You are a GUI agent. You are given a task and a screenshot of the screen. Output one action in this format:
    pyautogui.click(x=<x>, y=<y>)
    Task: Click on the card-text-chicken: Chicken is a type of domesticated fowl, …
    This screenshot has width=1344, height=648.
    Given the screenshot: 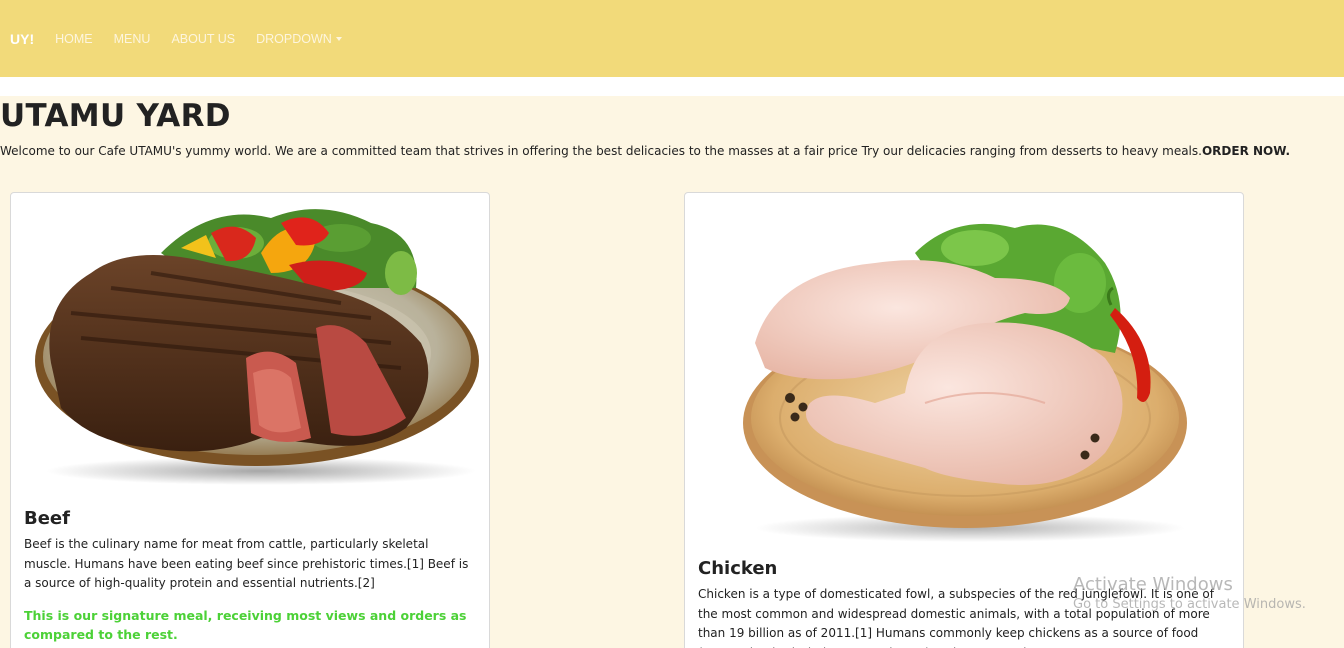 What is the action you would take?
    pyautogui.click(x=956, y=617)
    